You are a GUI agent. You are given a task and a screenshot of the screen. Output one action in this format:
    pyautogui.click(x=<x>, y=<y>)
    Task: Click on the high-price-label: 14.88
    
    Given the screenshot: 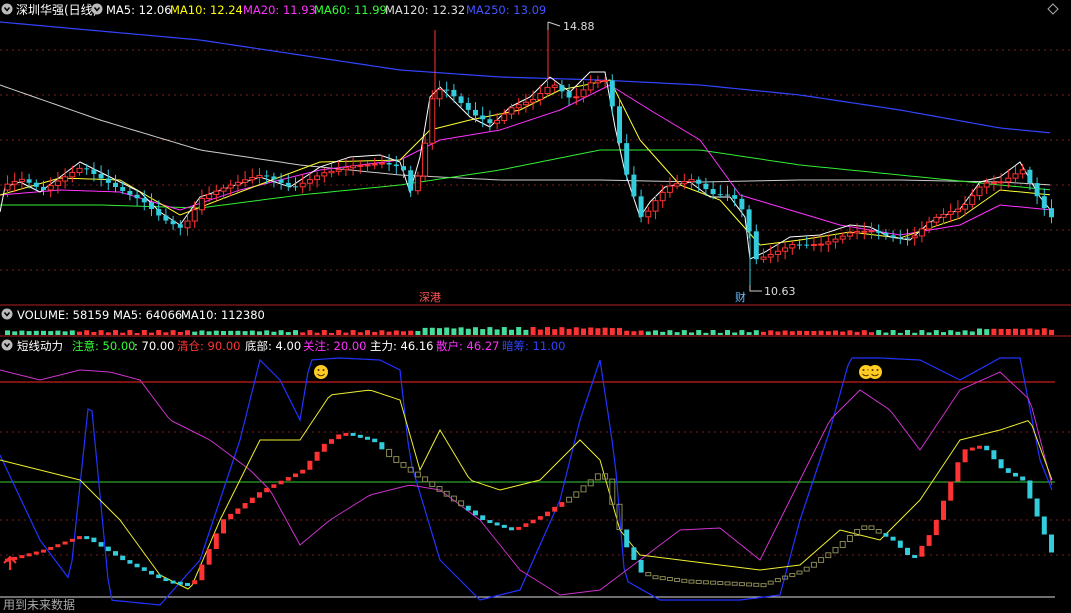 What is the action you would take?
    pyautogui.click(x=579, y=26)
    